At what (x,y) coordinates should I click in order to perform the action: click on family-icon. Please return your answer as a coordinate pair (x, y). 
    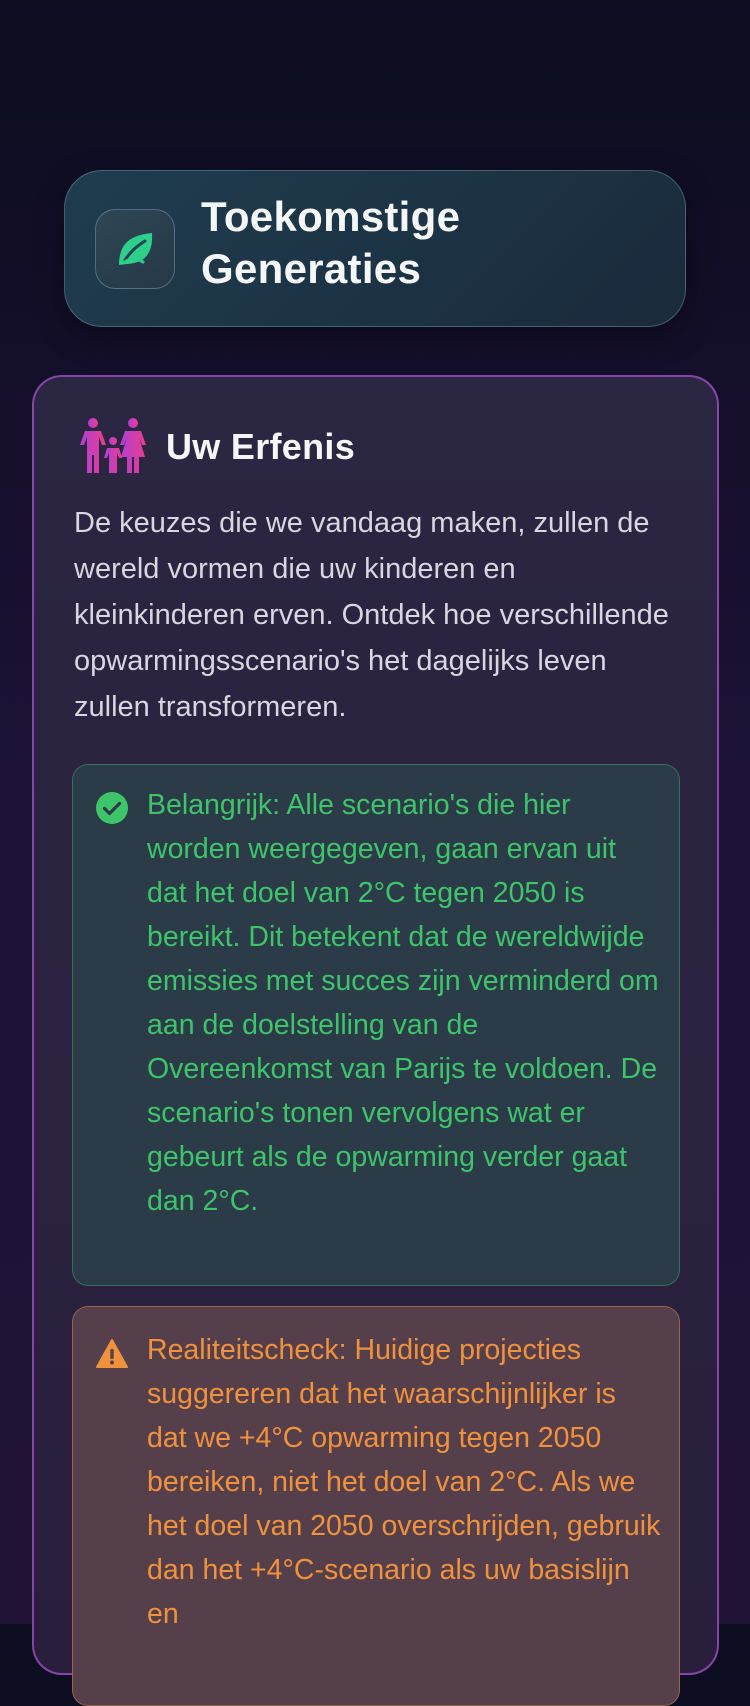
    Looking at the image, I should click on (113, 445).